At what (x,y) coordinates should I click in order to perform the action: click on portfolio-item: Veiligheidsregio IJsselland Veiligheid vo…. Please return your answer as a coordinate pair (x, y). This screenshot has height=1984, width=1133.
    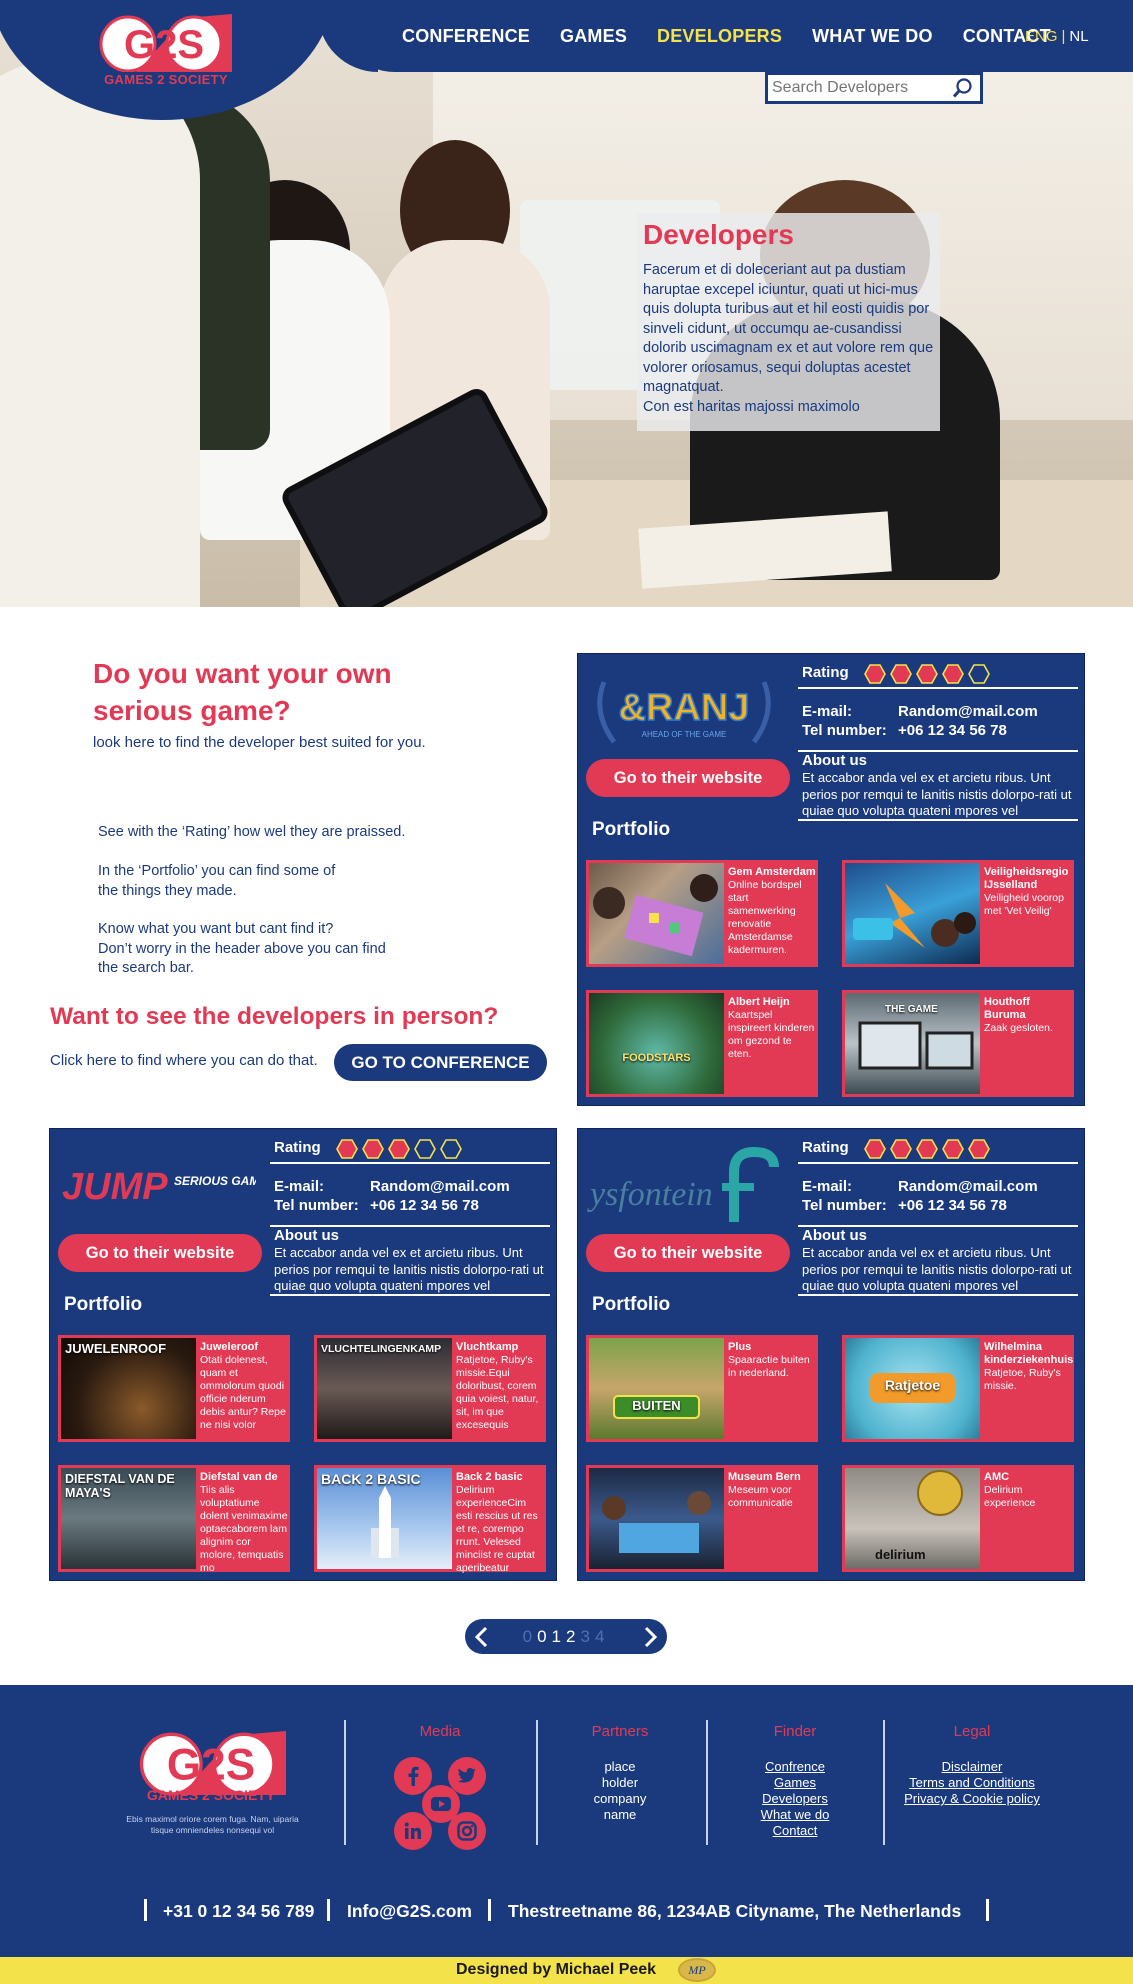
    Looking at the image, I should click on (958, 913).